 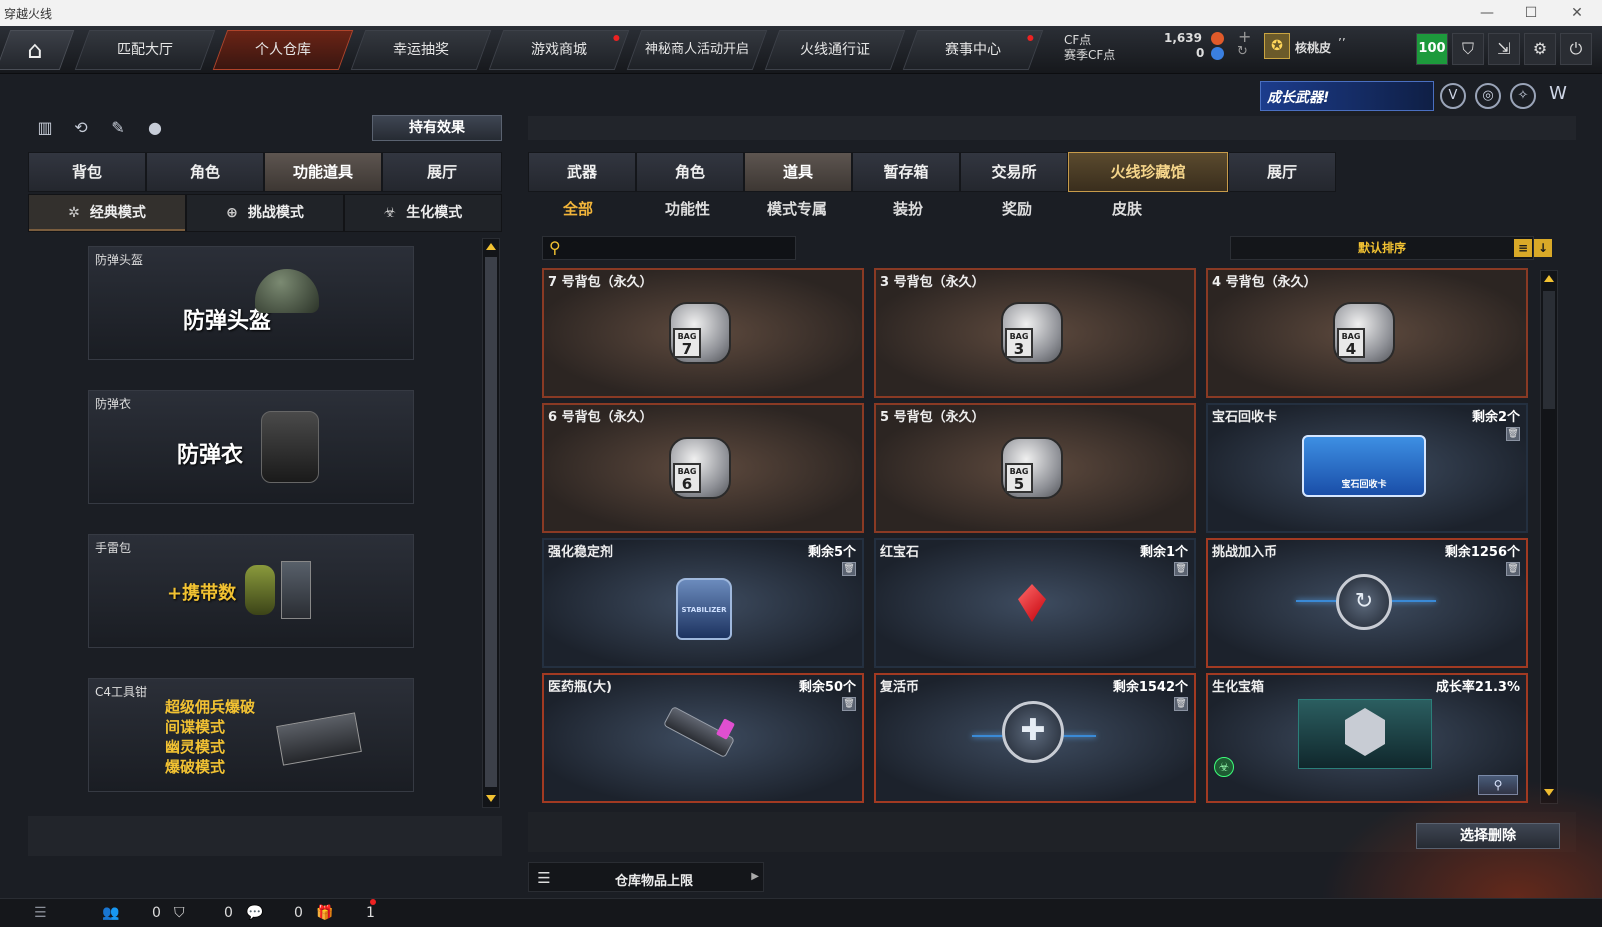 I want to click on select-delete-button: 选择删除, so click(x=1488, y=836).